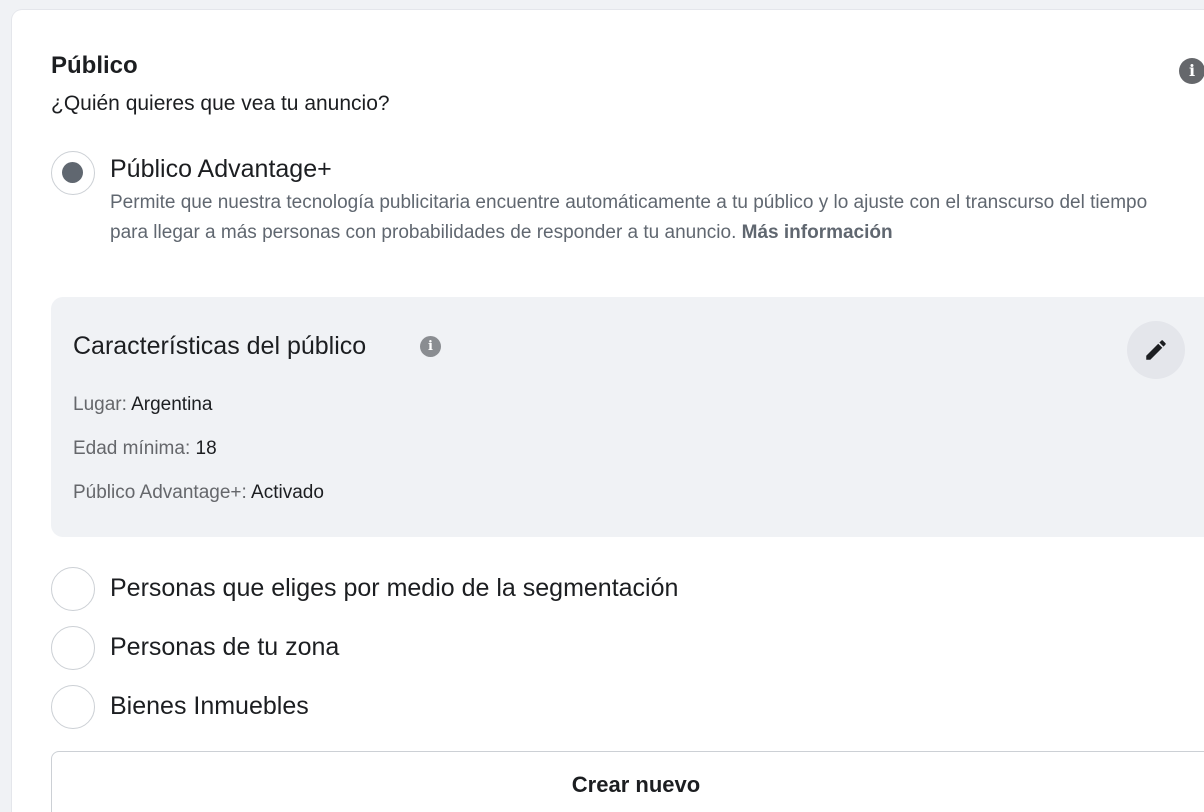 Image resolution: width=1204 pixels, height=812 pixels. I want to click on attribute-label: Edad mínima:, so click(132, 448).